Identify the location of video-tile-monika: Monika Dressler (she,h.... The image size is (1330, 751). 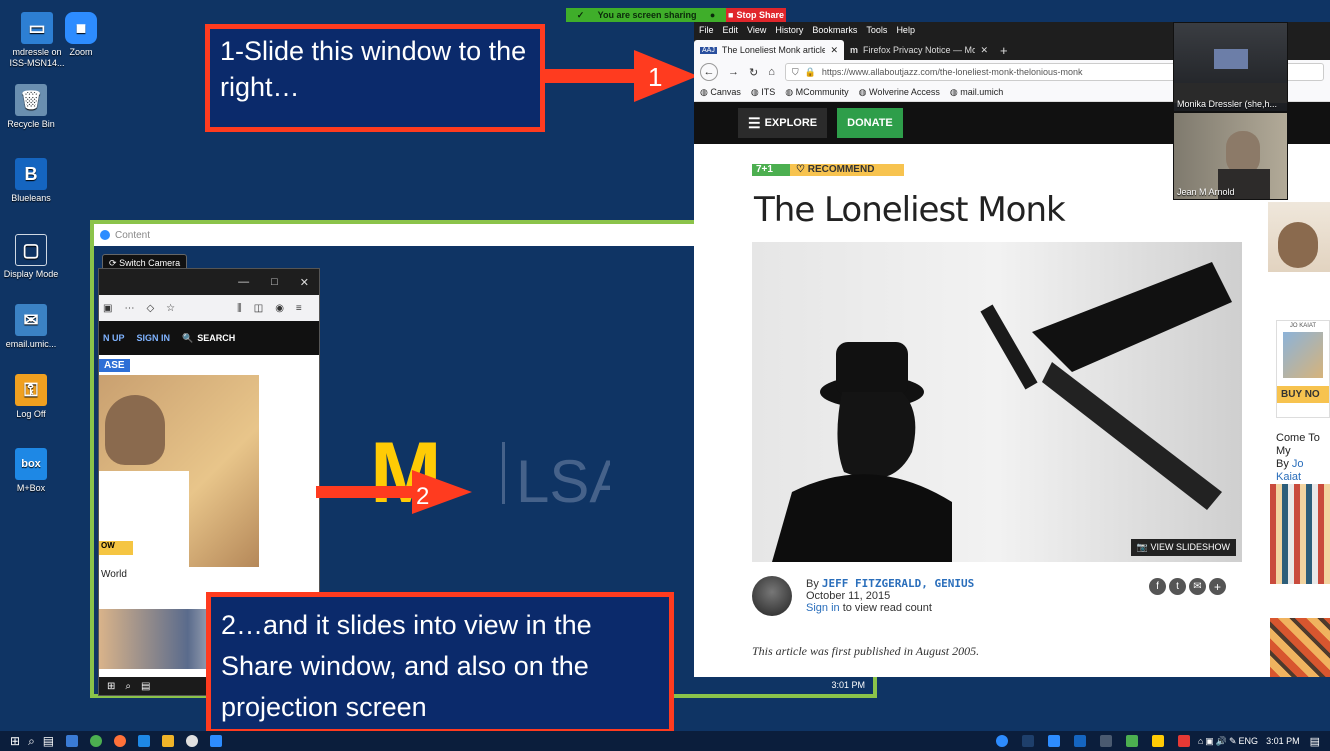
(1230, 67).